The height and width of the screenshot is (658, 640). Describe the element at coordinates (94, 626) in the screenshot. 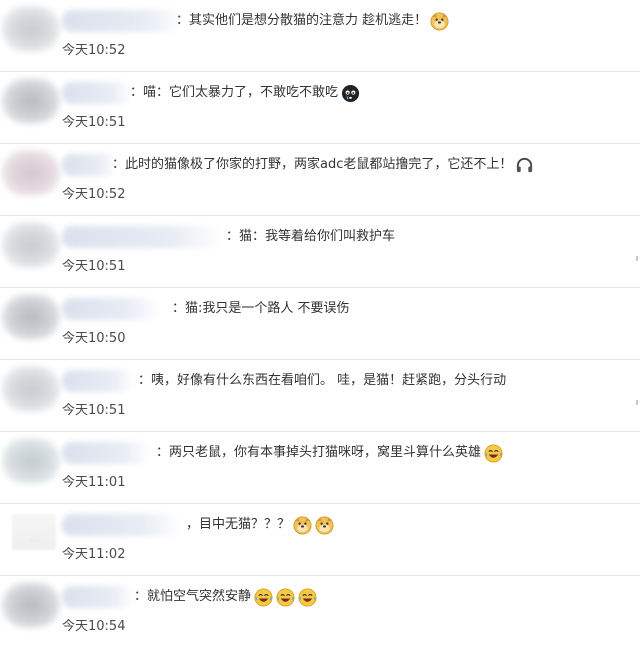

I see `comment-time: 今天10:54` at that location.